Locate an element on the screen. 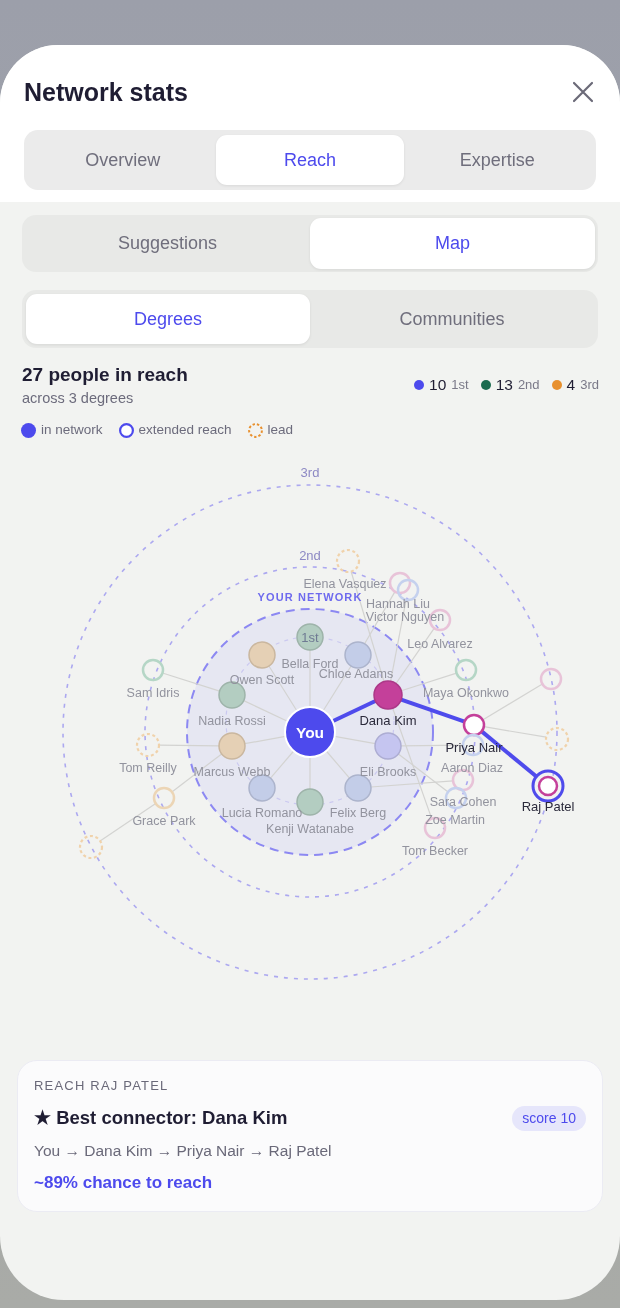  score-badge: score 10 is located at coordinates (549, 1118).